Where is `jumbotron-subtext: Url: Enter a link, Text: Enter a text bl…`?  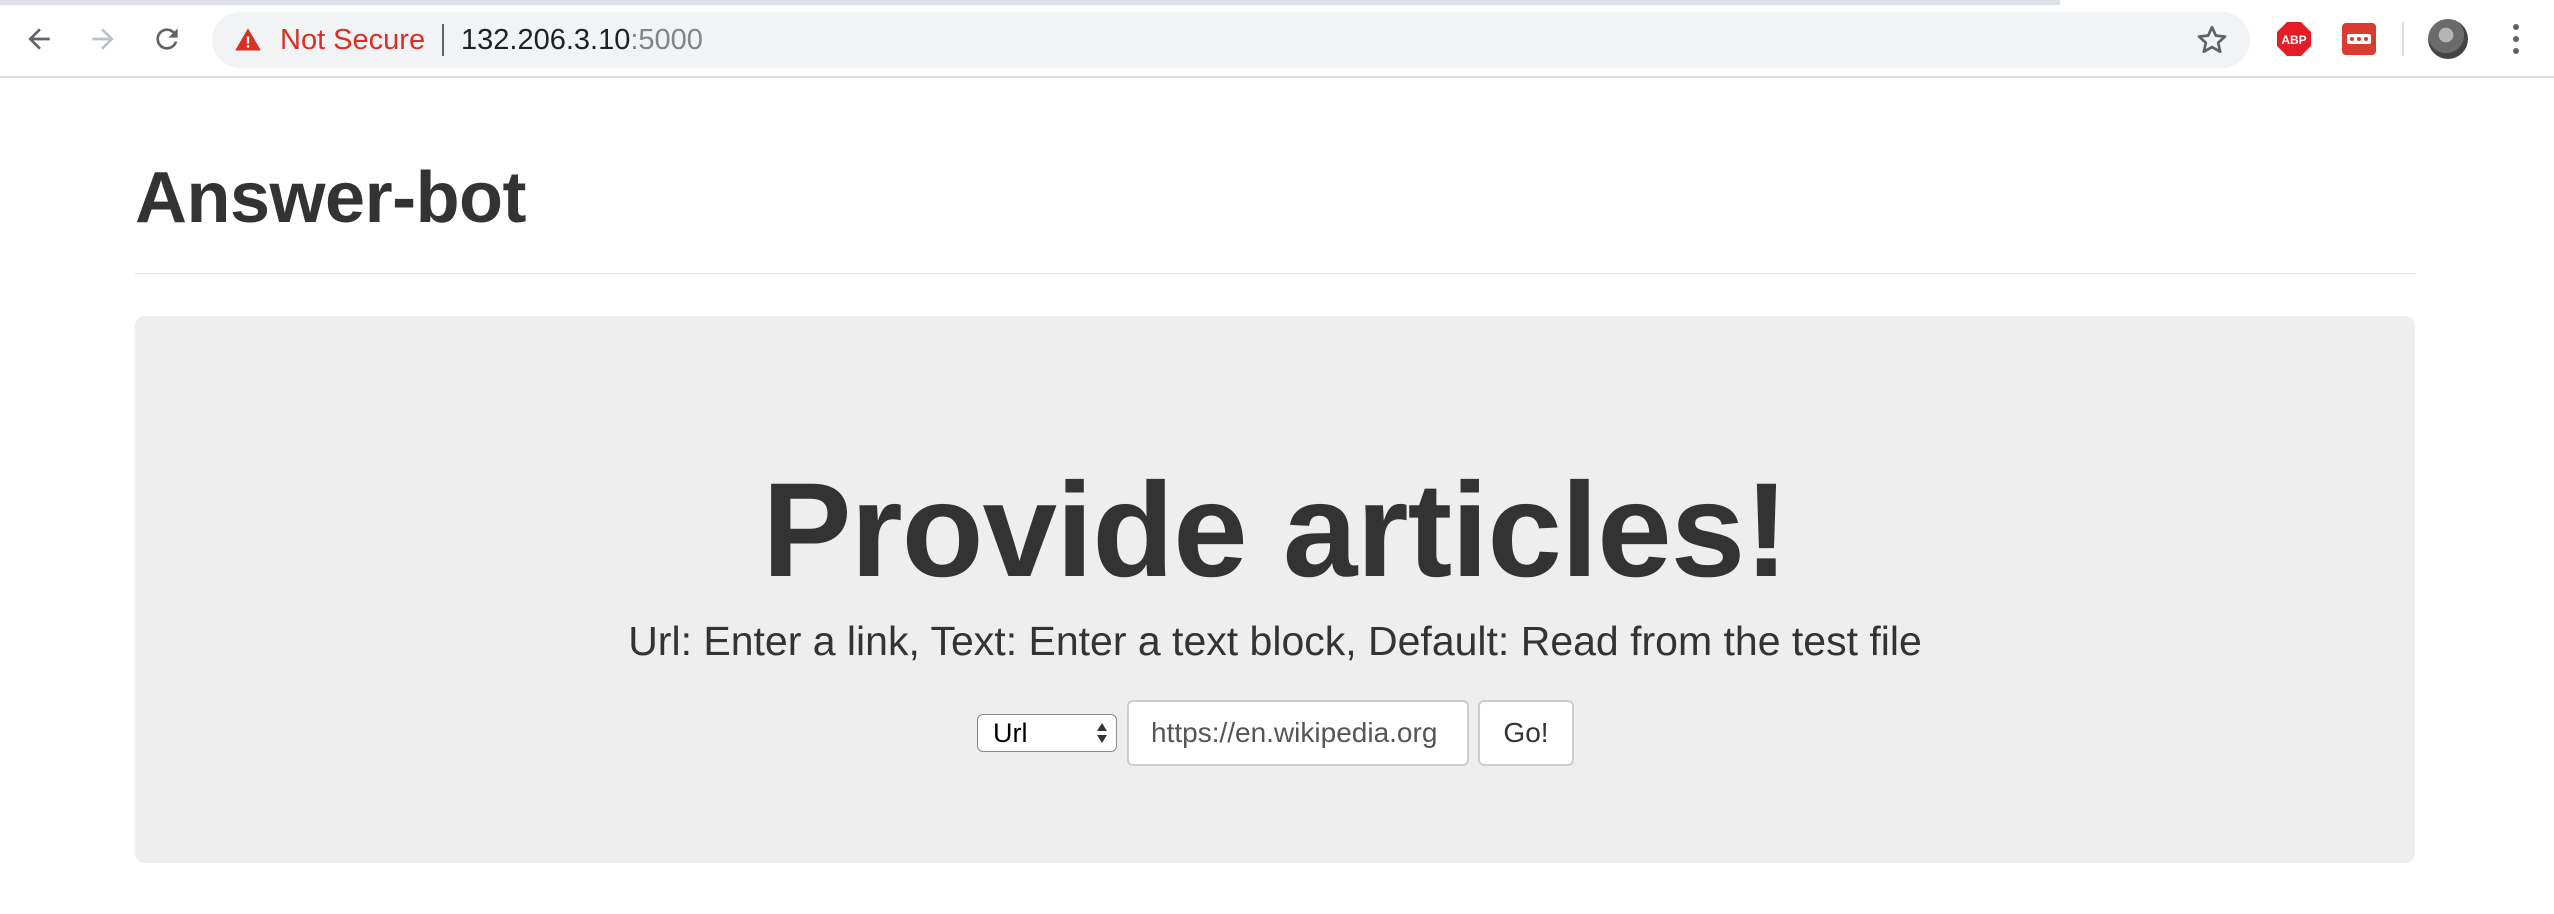 jumbotron-subtext: Url: Enter a link, Text: Enter a text bl… is located at coordinates (1275, 641).